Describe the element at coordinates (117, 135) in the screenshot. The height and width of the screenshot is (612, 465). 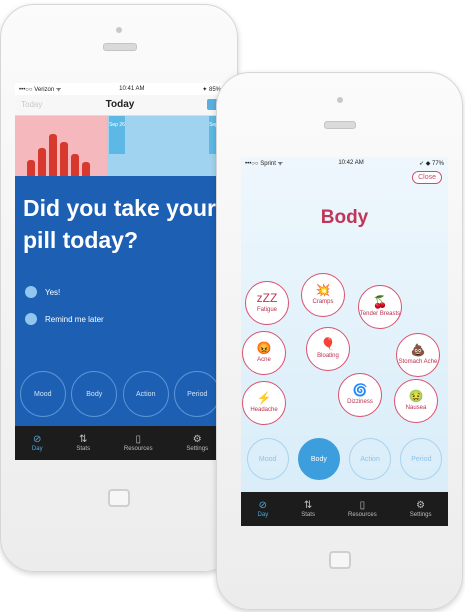
I see `day-column: Sep 26` at that location.